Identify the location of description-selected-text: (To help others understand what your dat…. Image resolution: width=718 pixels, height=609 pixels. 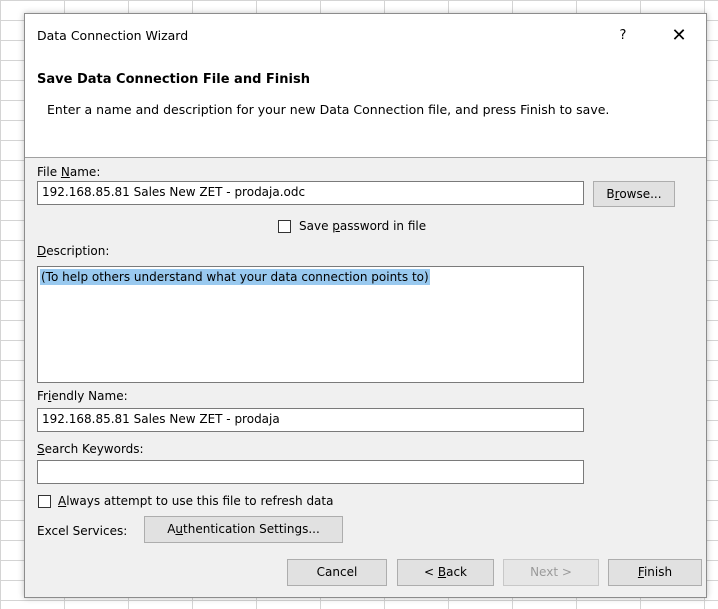
(235, 277).